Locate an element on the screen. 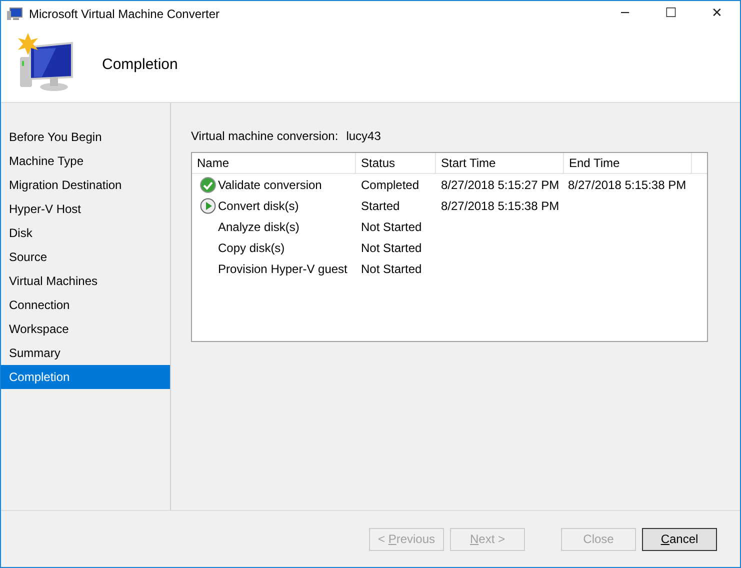  window-title: Microsoft Virtual Machine Converter is located at coordinates (125, 13).